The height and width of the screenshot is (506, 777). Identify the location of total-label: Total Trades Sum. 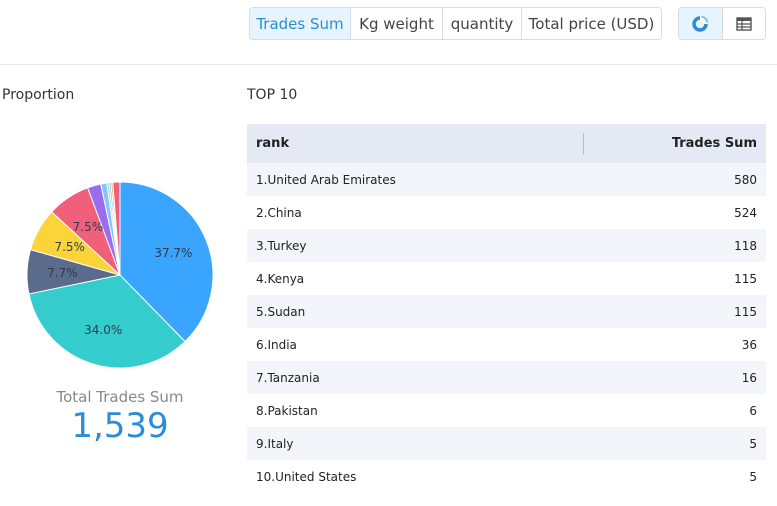
(120, 397).